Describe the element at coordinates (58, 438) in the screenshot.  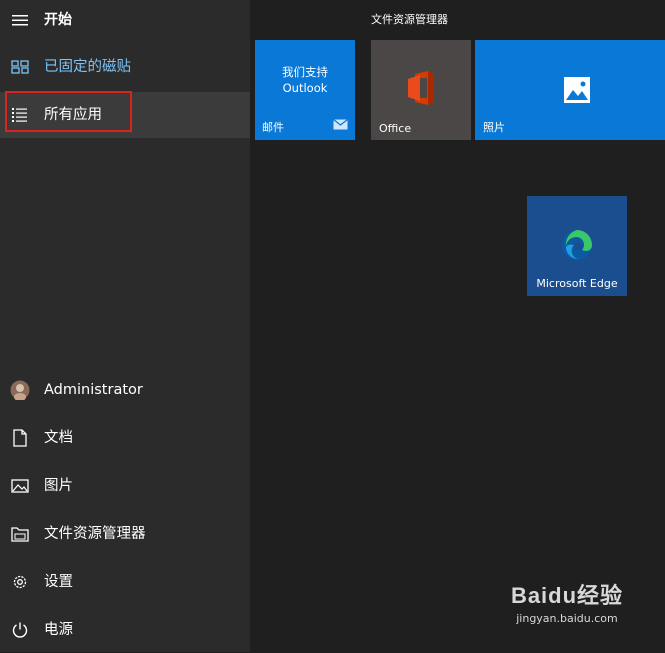
I see `sidebar-item-label: 文档` at that location.